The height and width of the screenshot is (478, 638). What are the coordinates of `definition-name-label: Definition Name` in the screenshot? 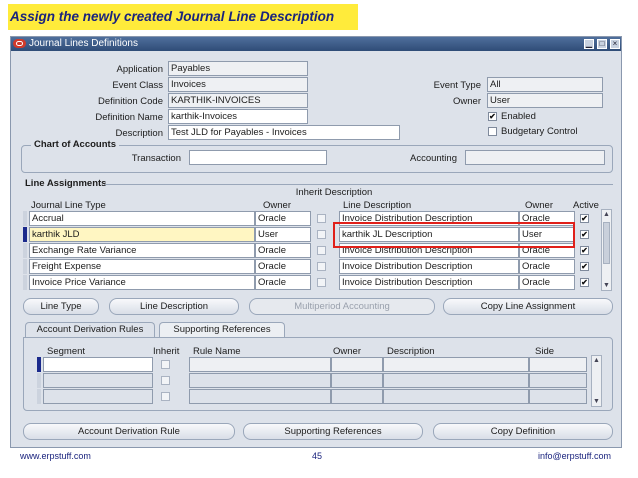 It's located at (129, 117).